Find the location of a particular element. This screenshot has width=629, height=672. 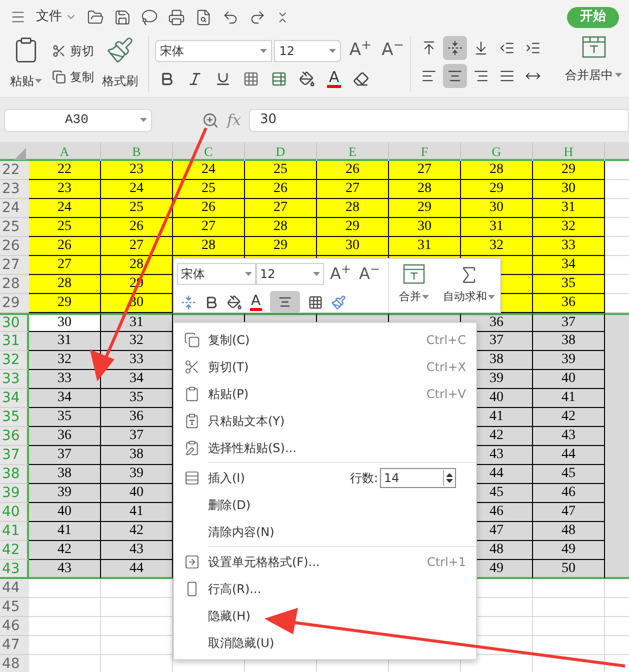

row-header: 33 is located at coordinates (14, 379).